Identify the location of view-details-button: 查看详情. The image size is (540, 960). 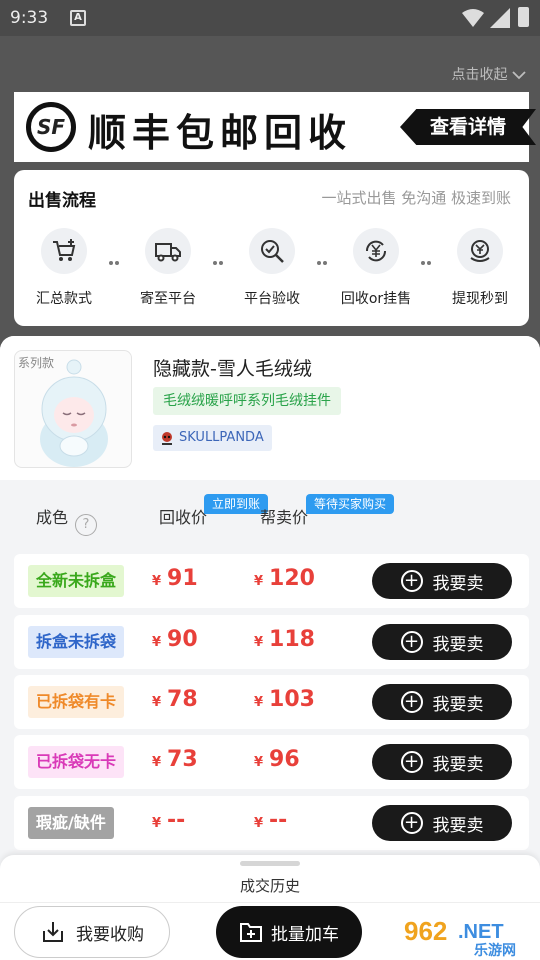
(468, 127).